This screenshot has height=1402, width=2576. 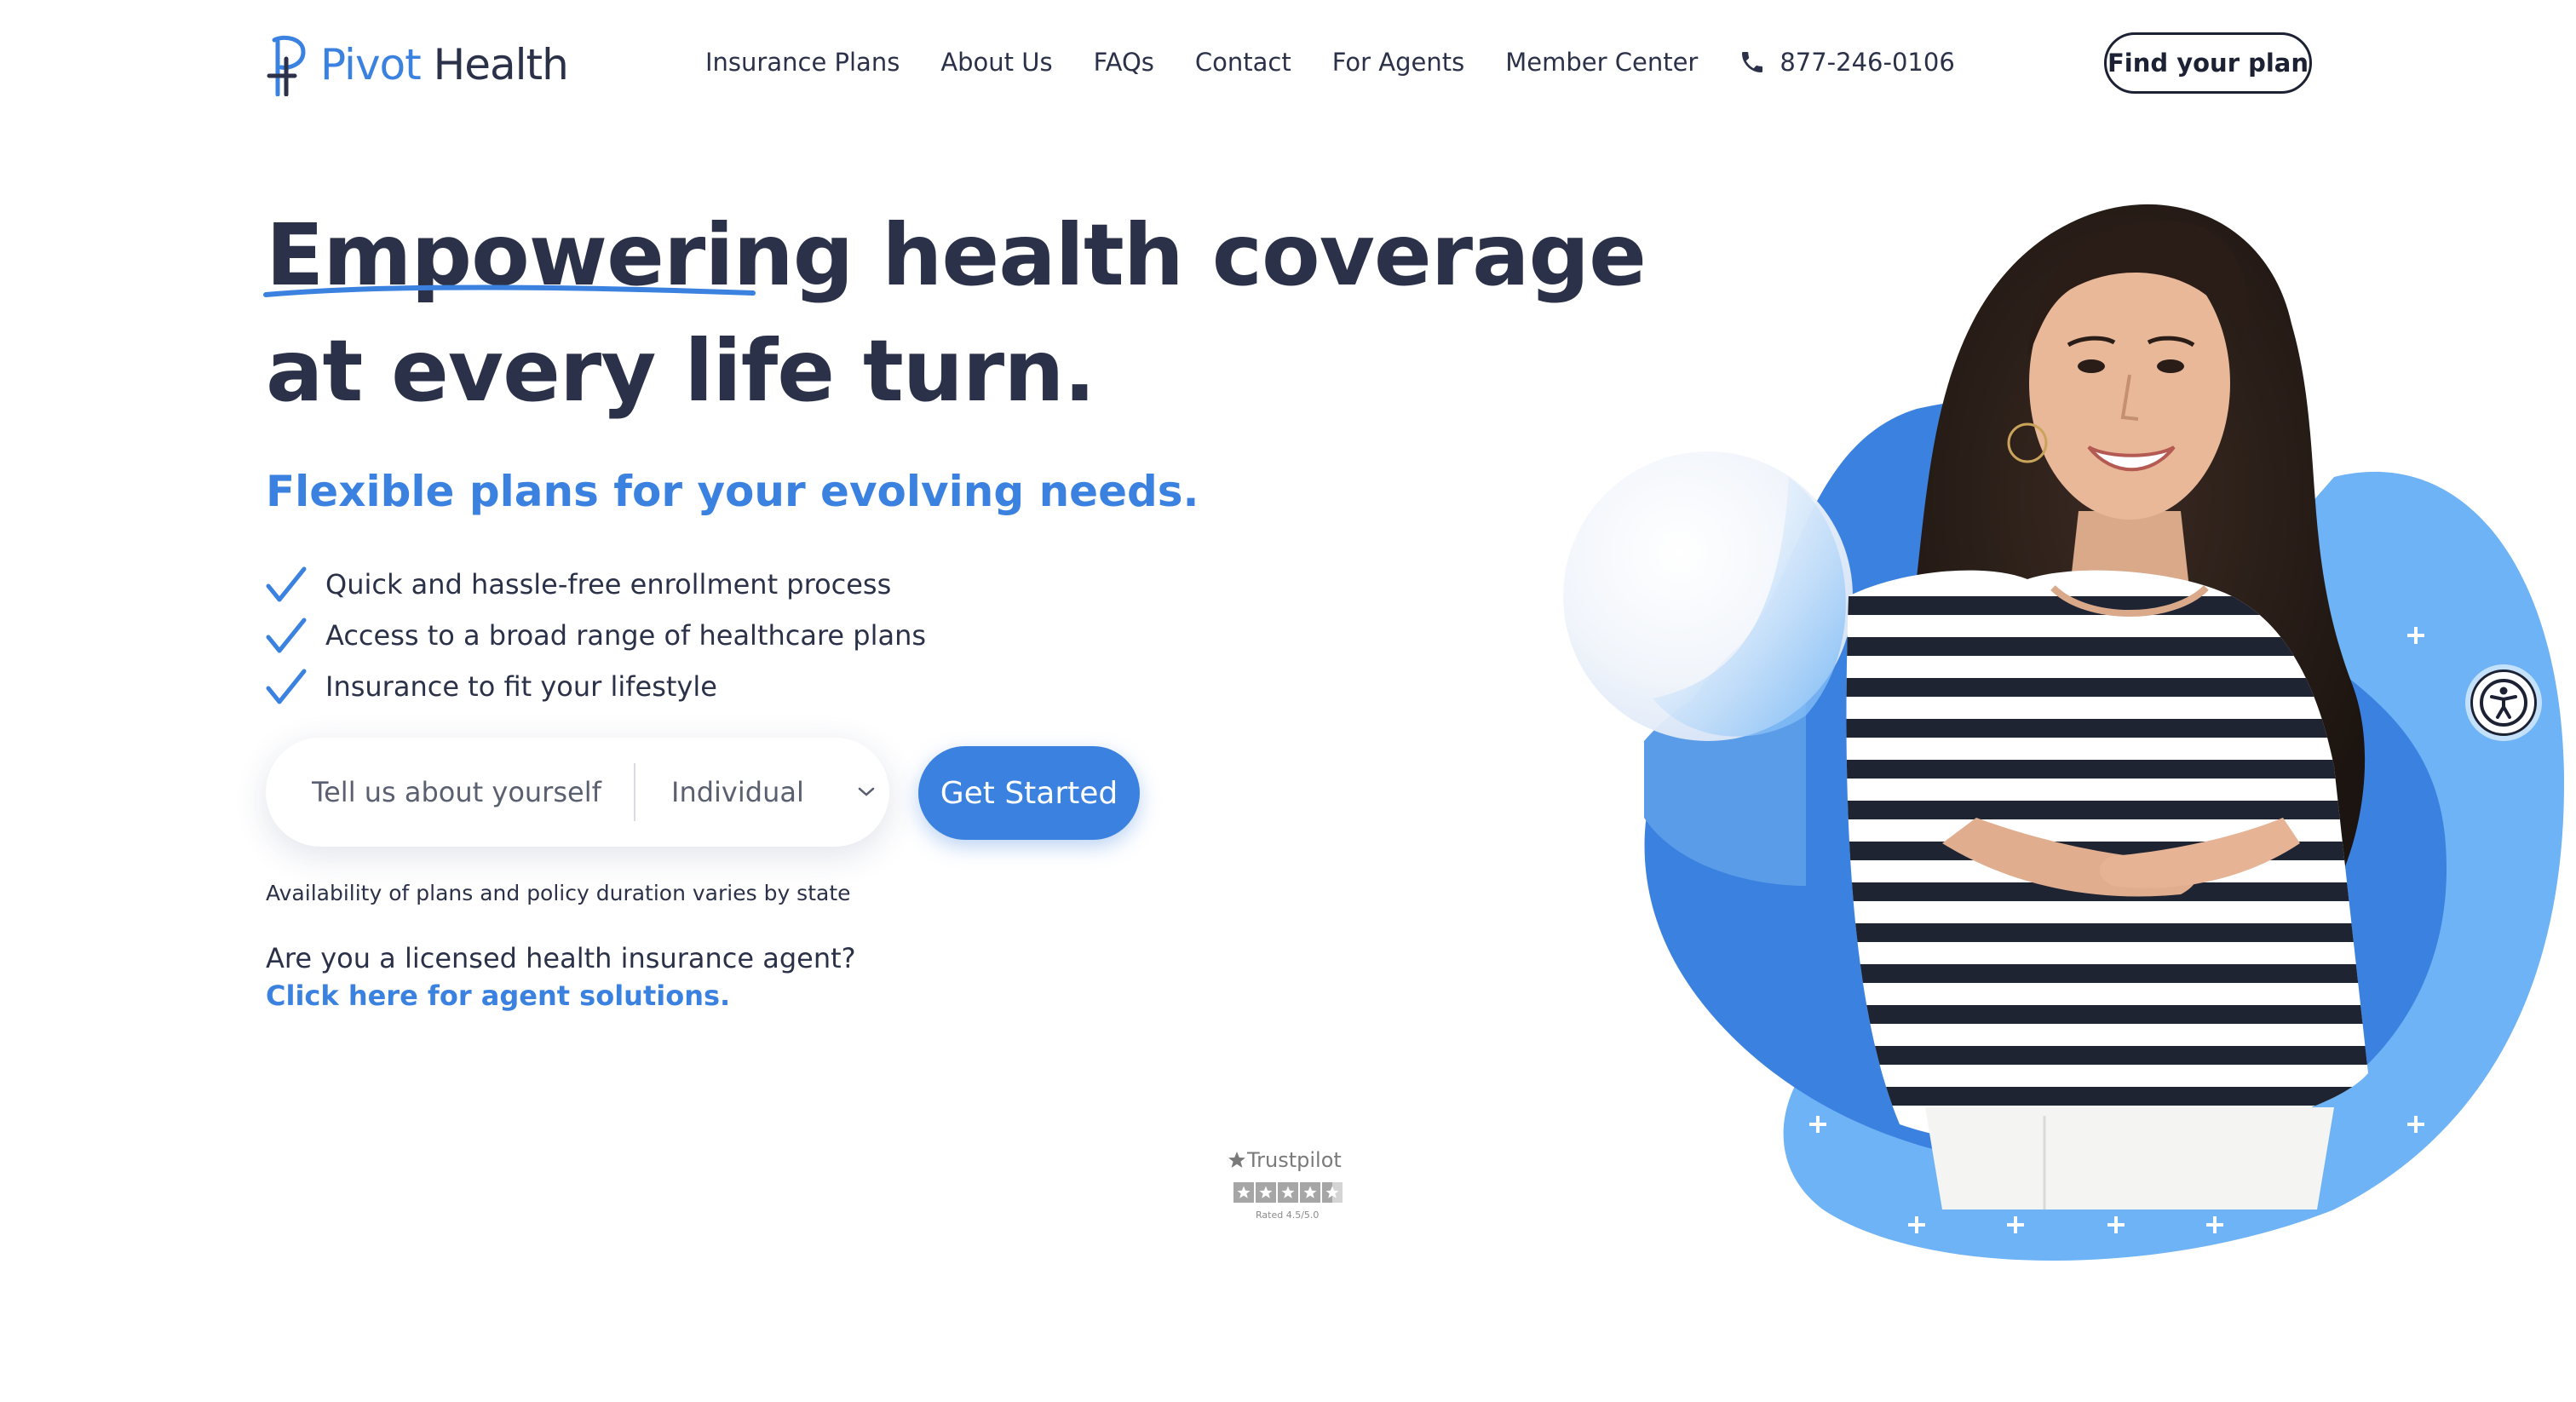 What do you see at coordinates (498, 996) in the screenshot?
I see `agent-solutions-link: Click here for agent solutions.` at bounding box center [498, 996].